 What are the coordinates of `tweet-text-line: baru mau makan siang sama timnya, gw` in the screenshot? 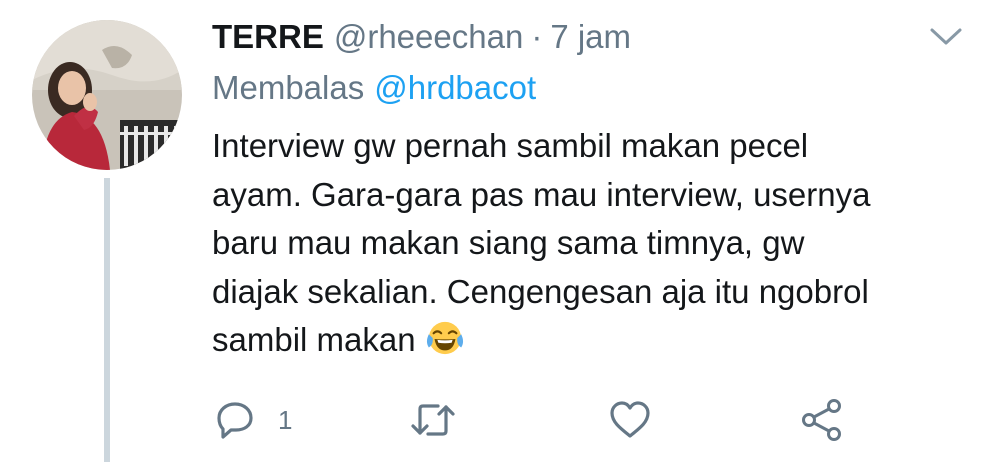 It's located at (508, 242).